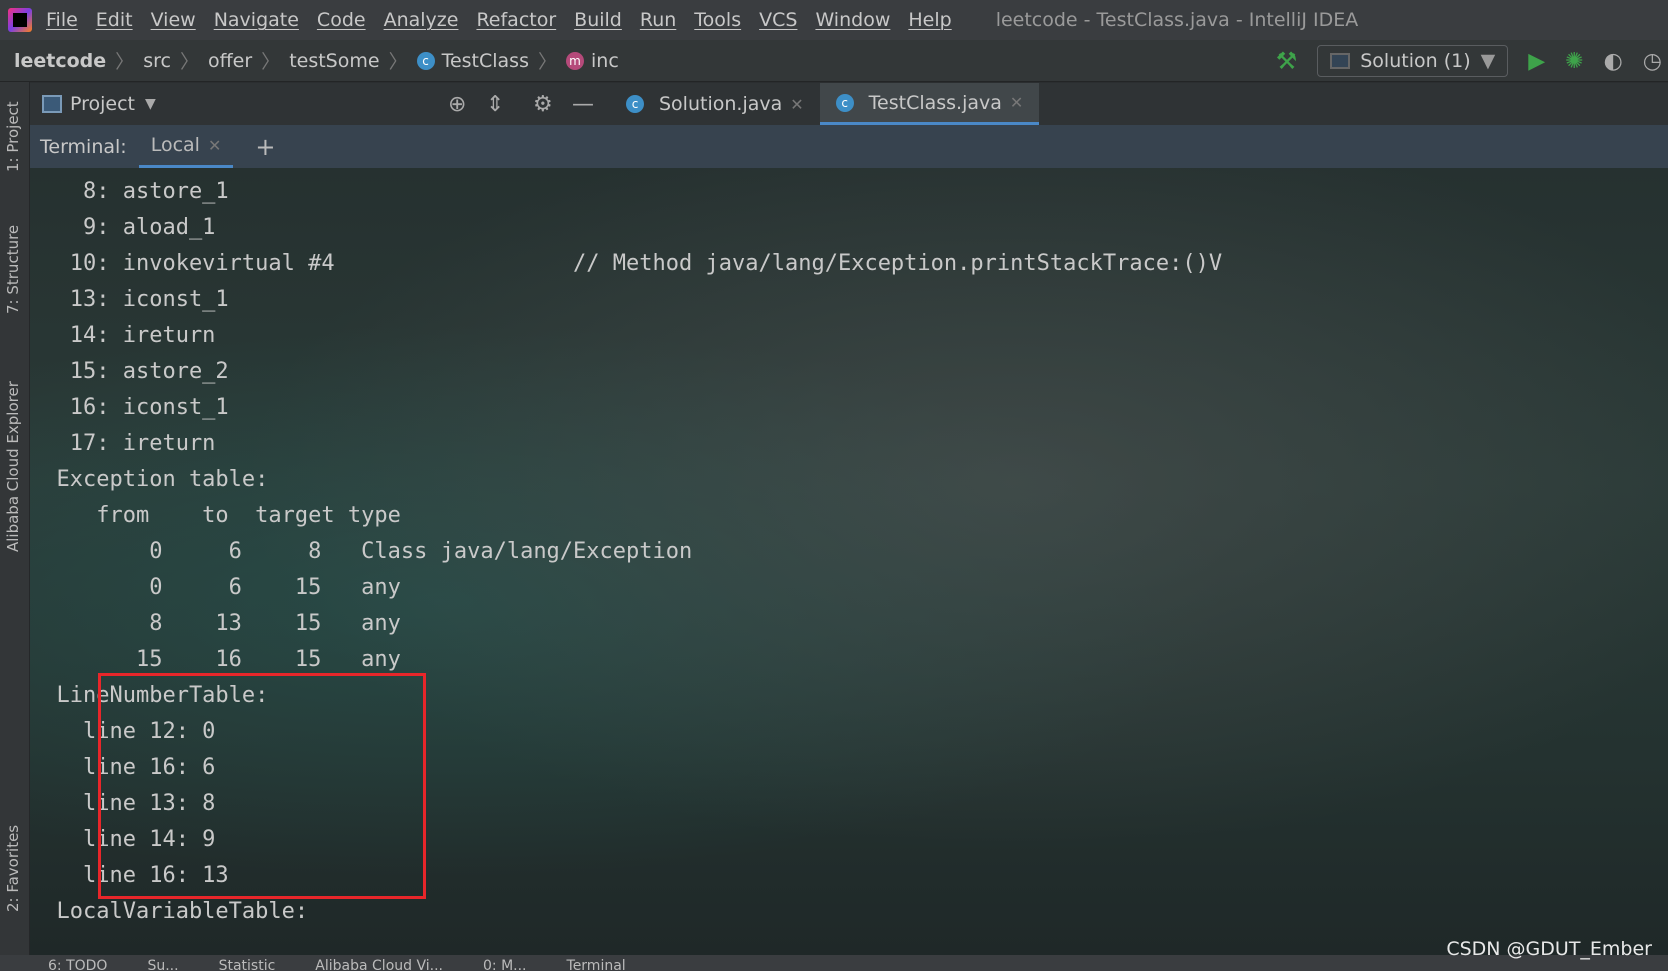  I want to click on collapse-icon: ⇕, so click(495, 104).